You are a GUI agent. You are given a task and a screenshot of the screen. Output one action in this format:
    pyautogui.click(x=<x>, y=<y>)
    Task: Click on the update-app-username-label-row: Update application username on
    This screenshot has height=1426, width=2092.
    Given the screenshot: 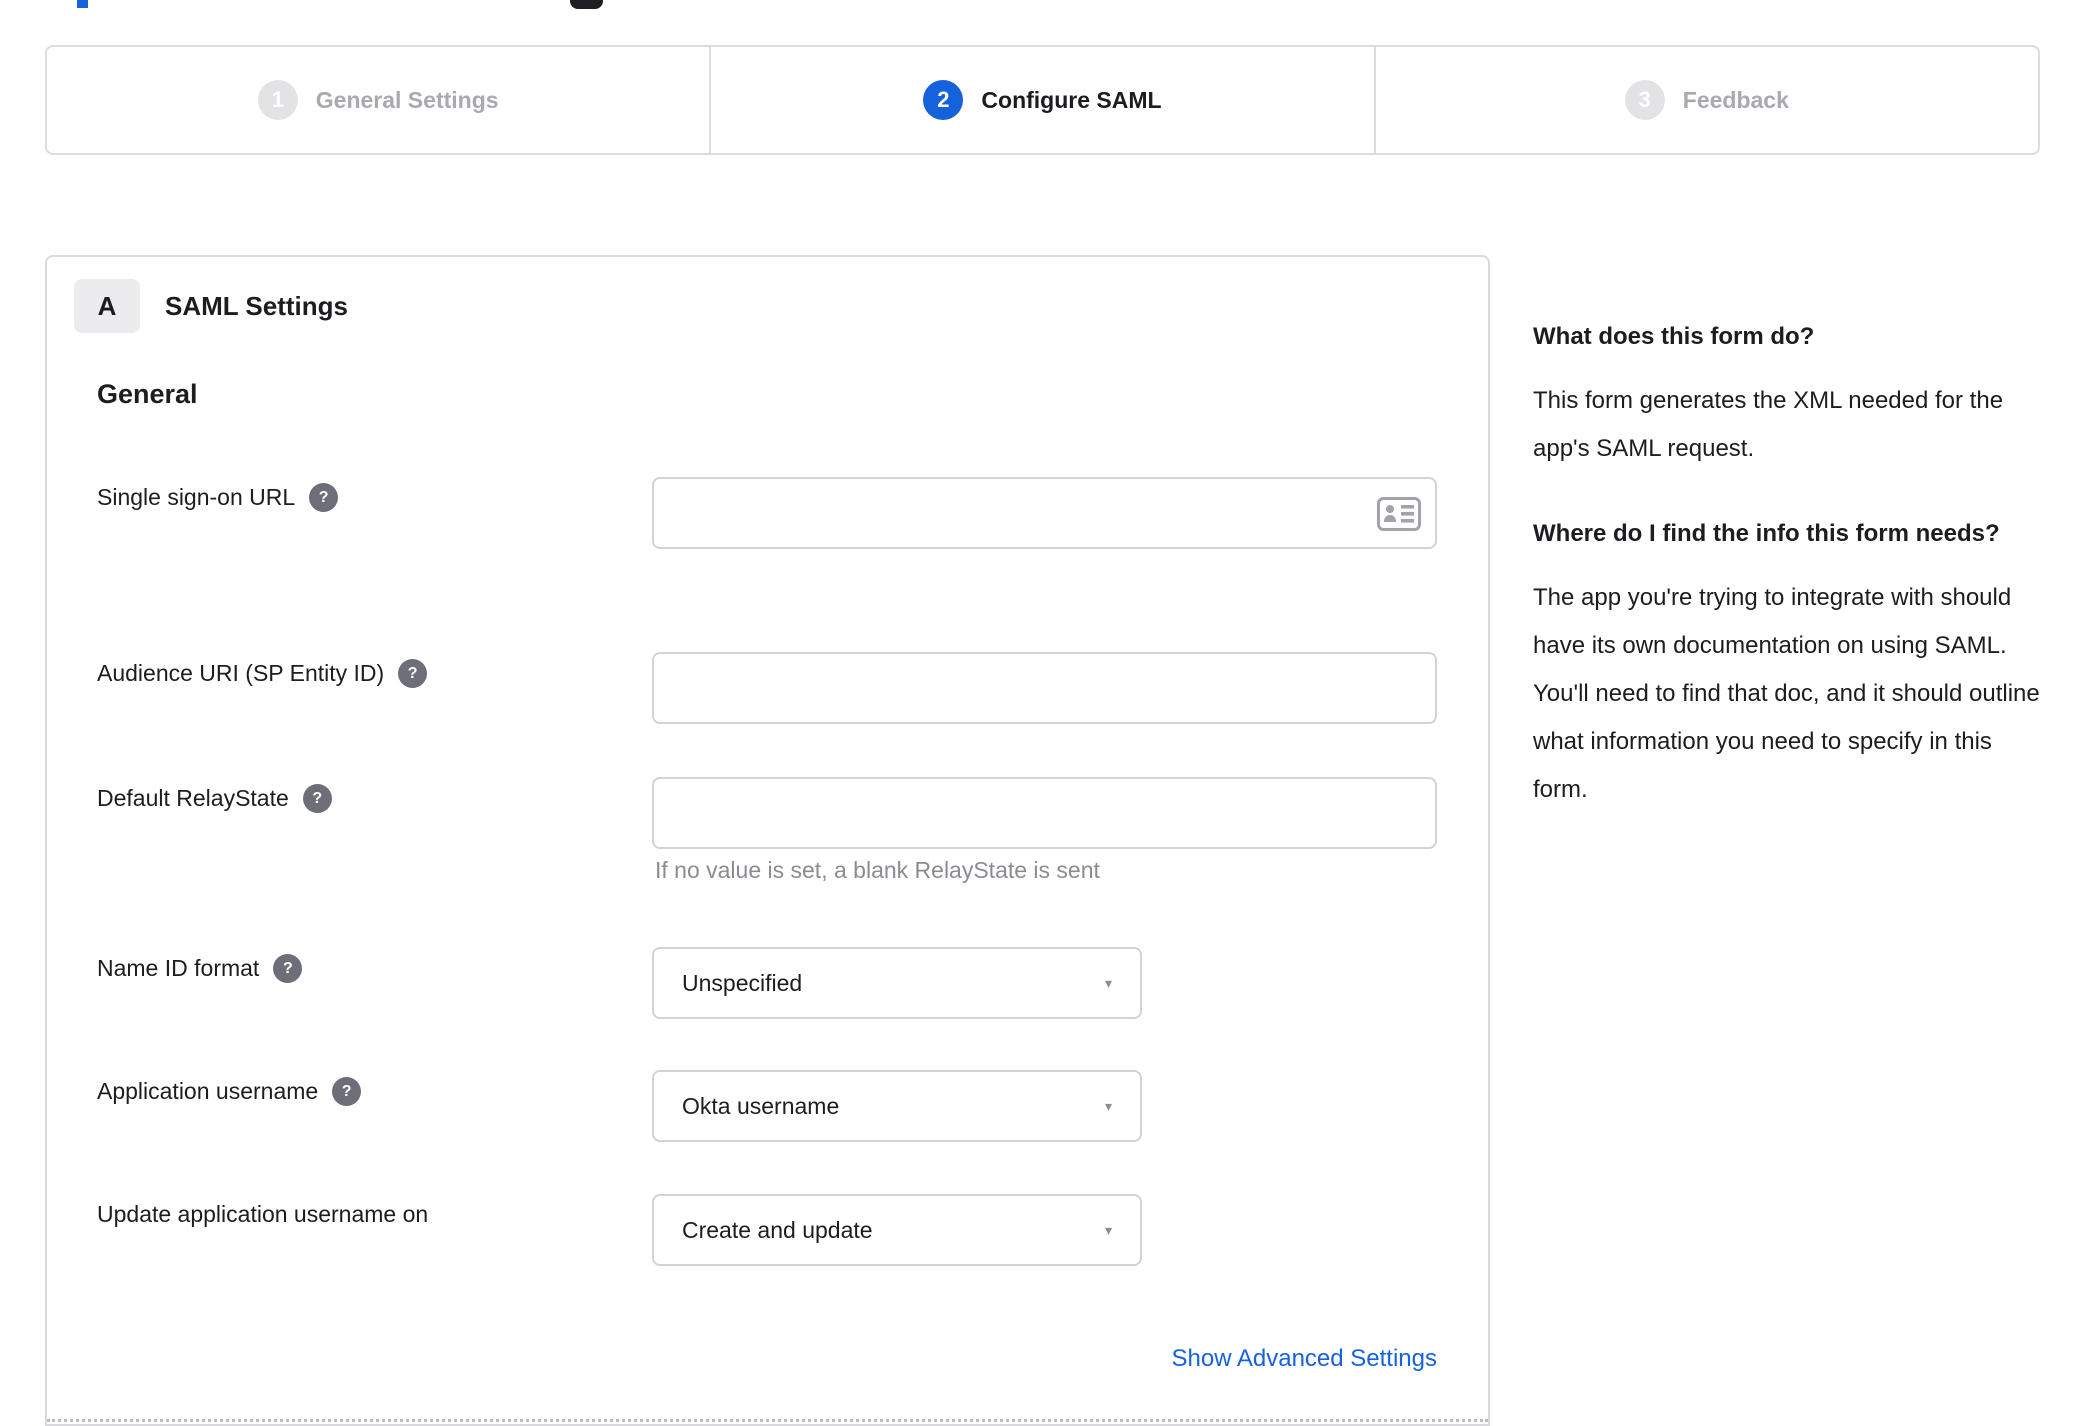 What is the action you would take?
    pyautogui.click(x=262, y=1214)
    